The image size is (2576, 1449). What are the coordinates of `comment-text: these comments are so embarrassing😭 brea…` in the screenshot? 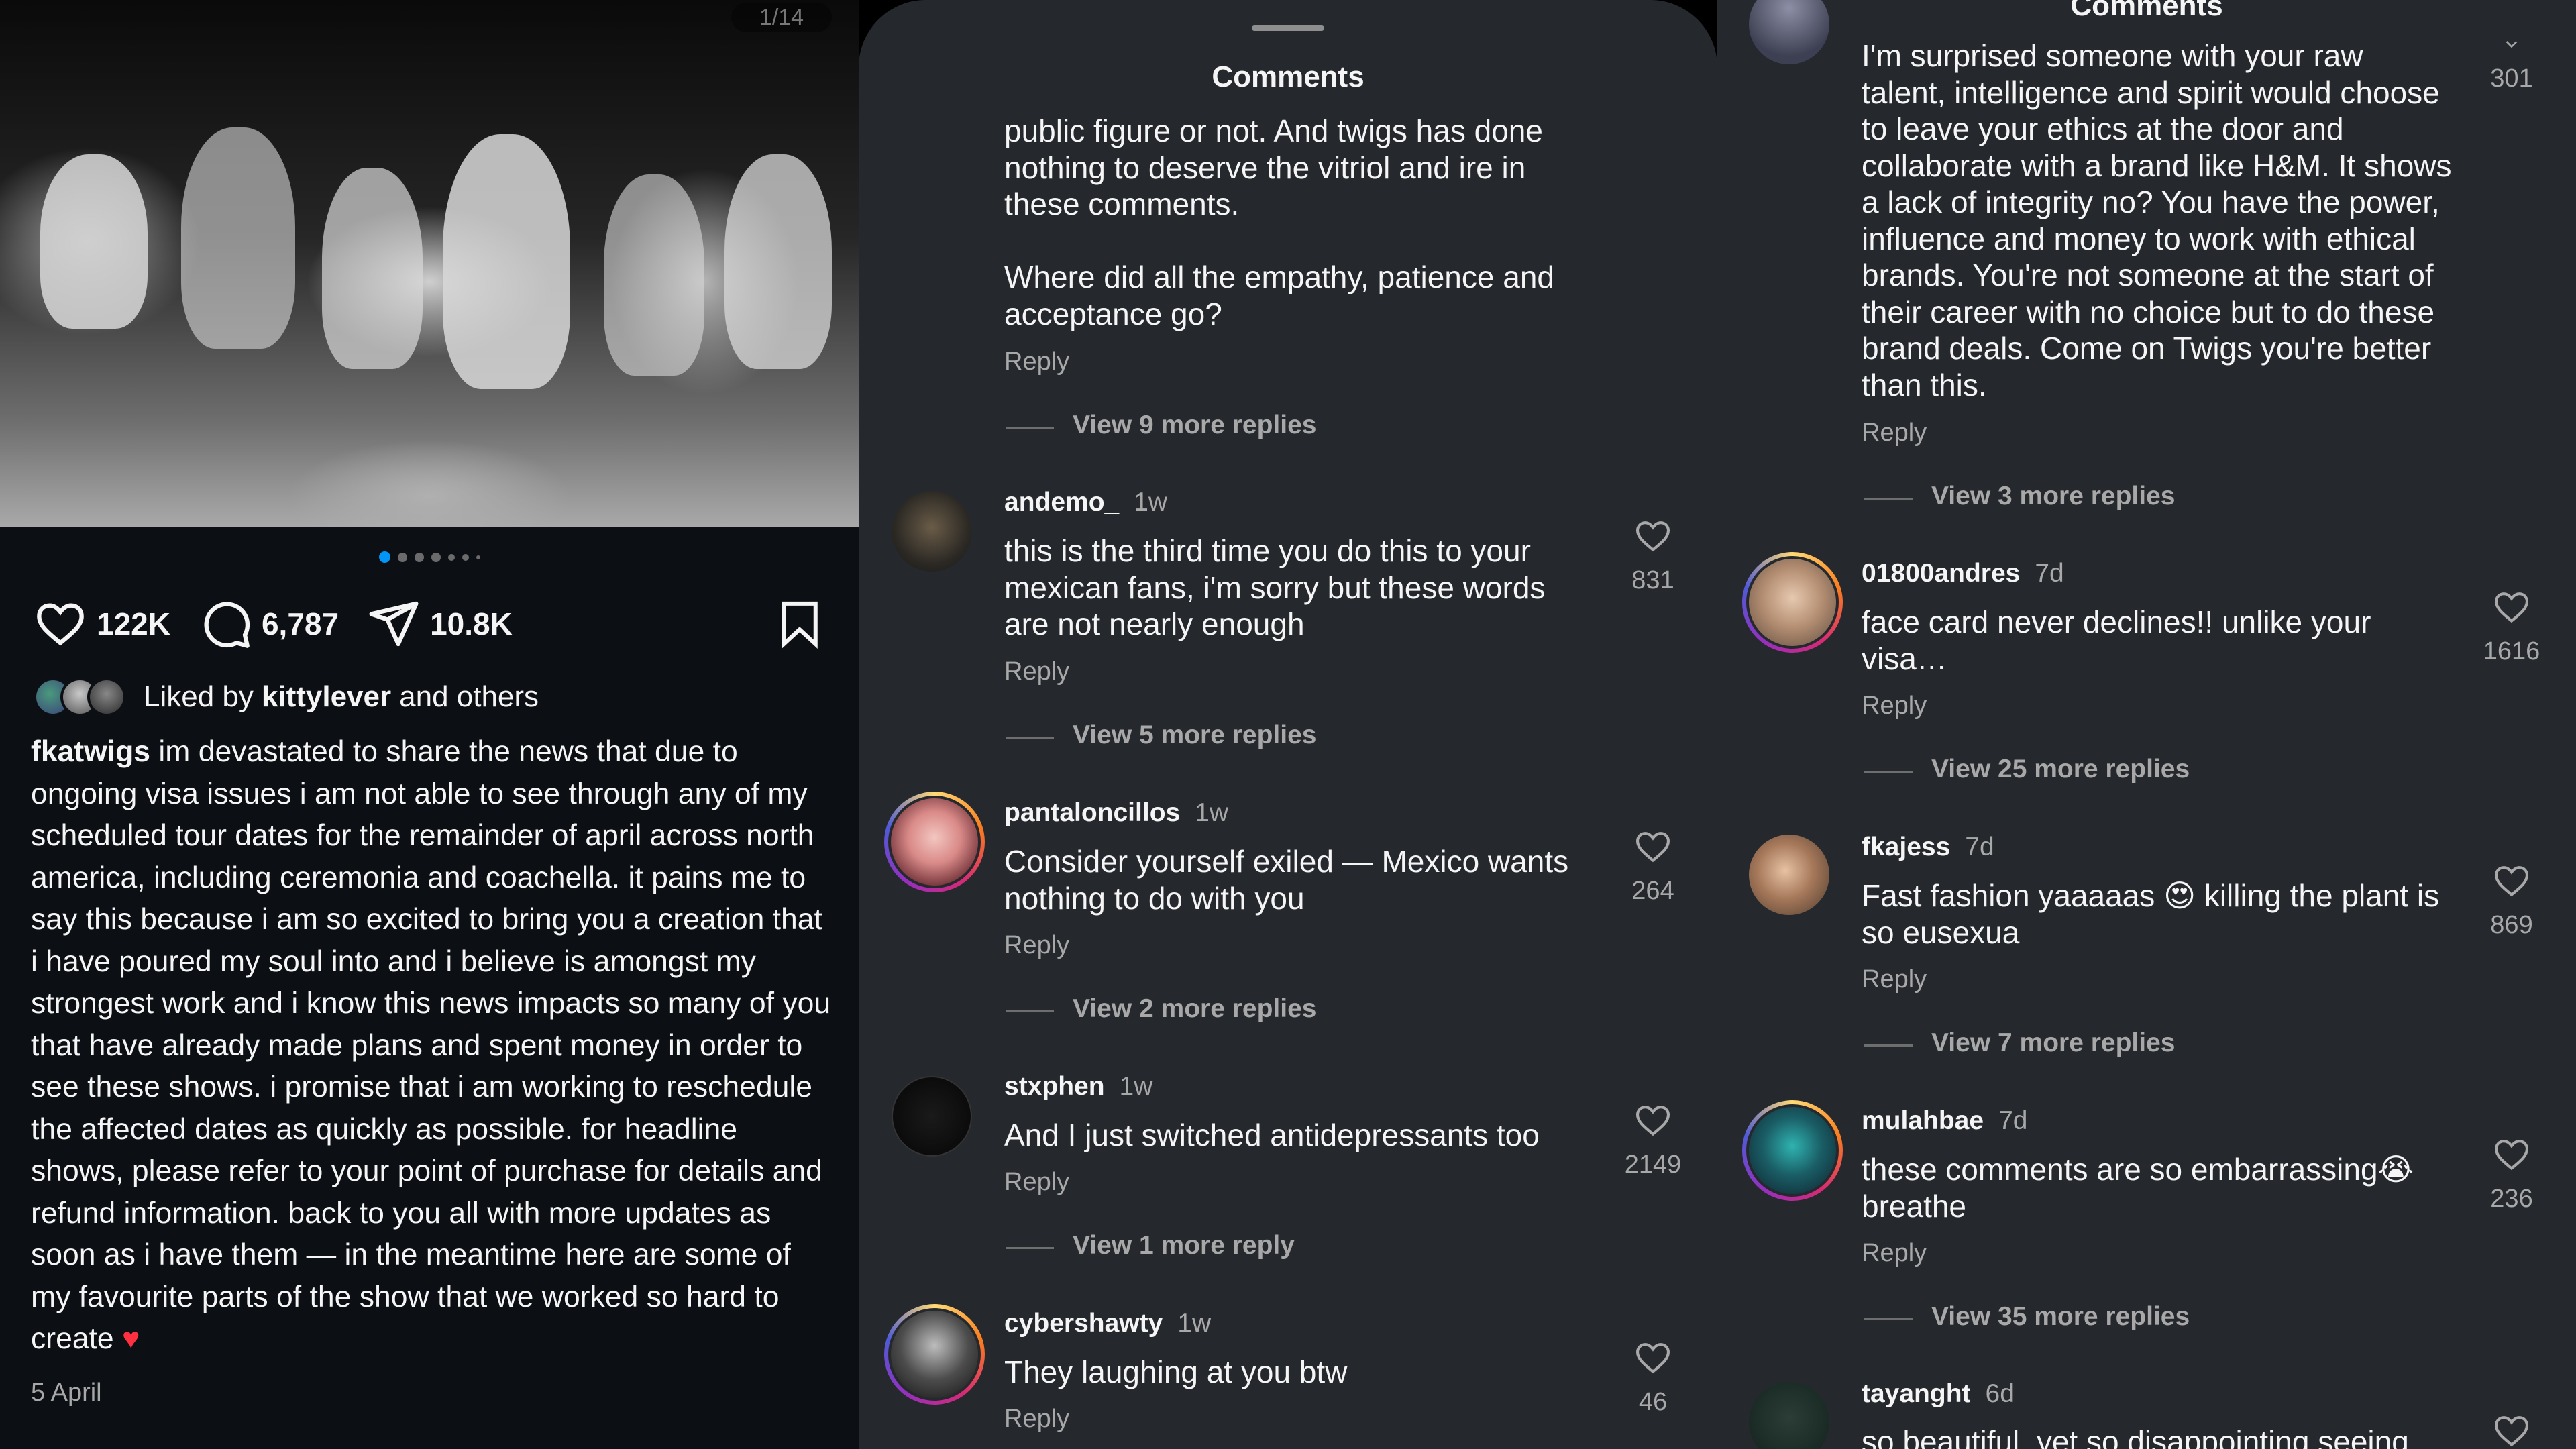 It's located at (2138, 1188).